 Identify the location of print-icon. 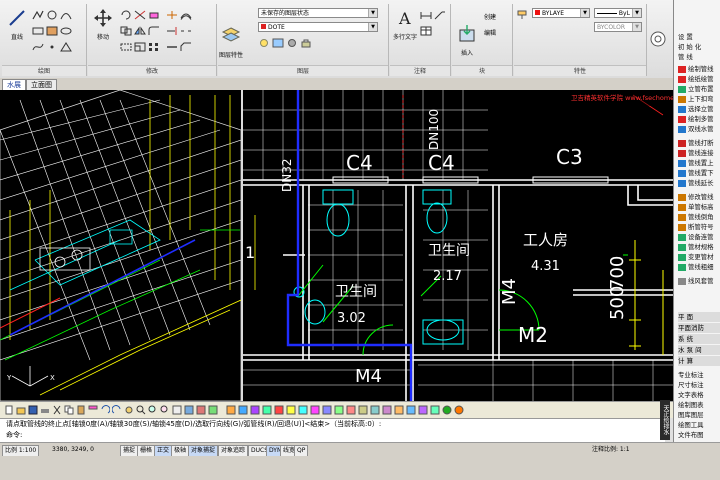
(45, 410).